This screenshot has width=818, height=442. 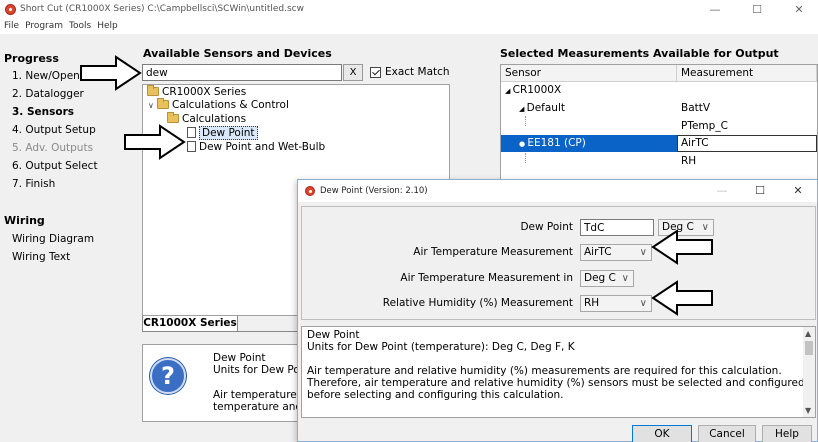 What do you see at coordinates (695, 108) in the screenshot?
I see `table-row-measurement: BattV` at bounding box center [695, 108].